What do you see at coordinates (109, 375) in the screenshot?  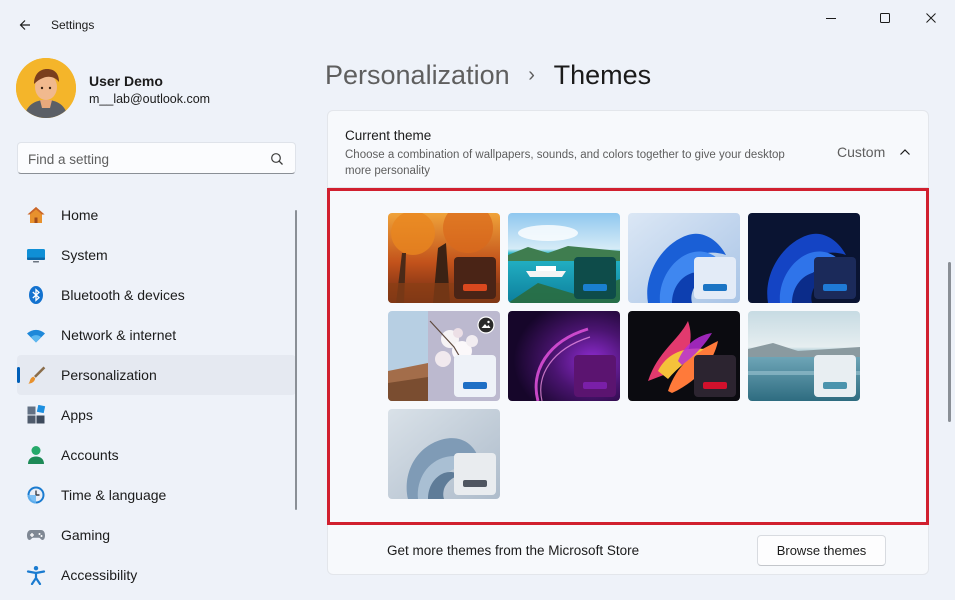 I see `sidebar-item-label: Personalization` at bounding box center [109, 375].